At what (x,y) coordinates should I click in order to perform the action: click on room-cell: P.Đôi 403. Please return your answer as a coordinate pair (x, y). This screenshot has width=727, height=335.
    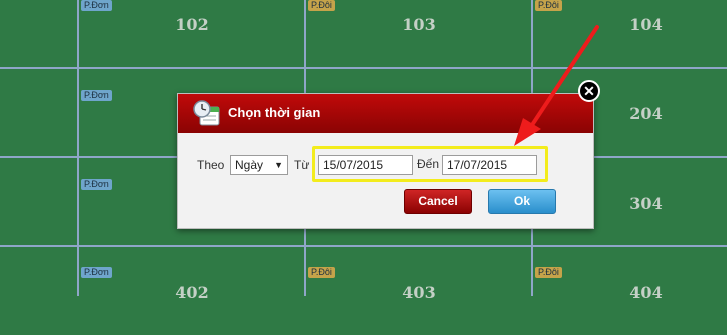
    Looking at the image, I should click on (419, 291).